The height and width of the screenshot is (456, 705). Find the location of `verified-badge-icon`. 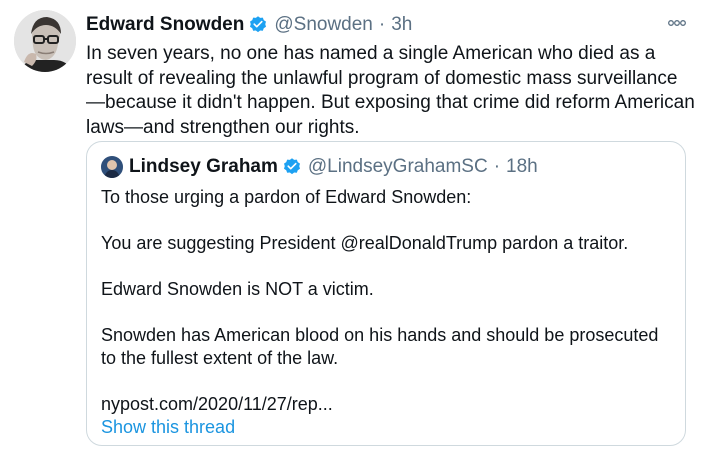

verified-badge-icon is located at coordinates (258, 24).